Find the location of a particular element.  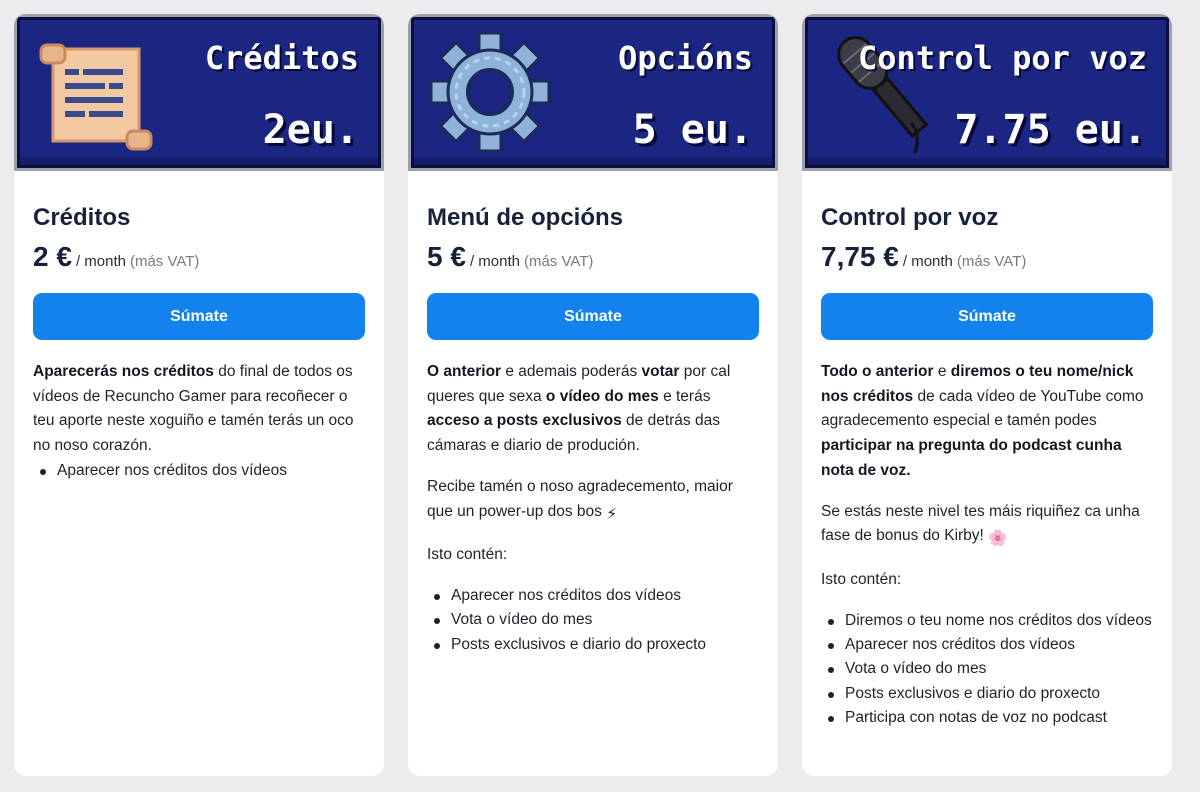

text: e terás is located at coordinates (684, 396).